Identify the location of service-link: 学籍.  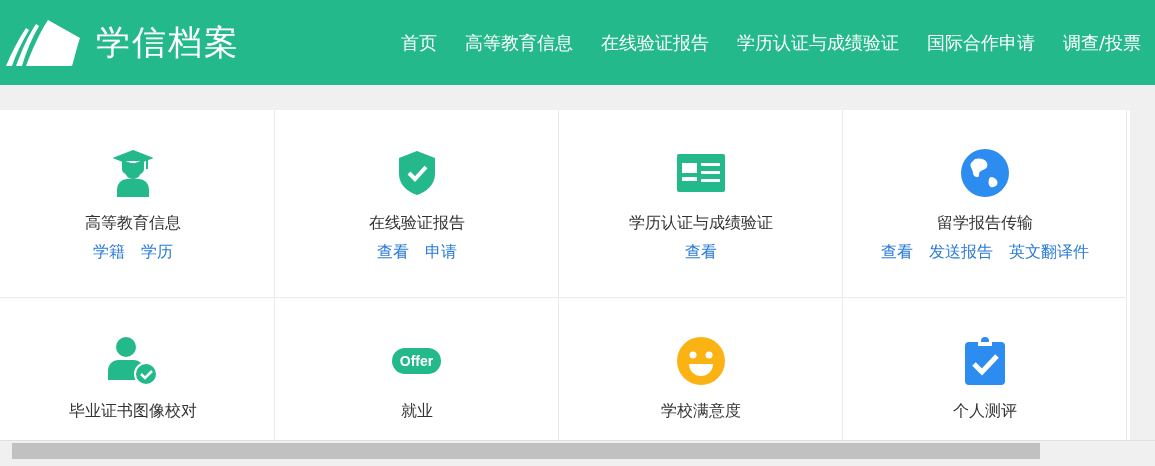
(108, 252).